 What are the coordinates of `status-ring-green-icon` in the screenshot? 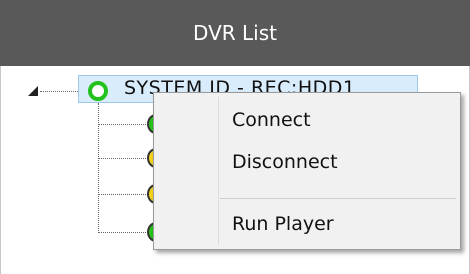 It's located at (98, 91).